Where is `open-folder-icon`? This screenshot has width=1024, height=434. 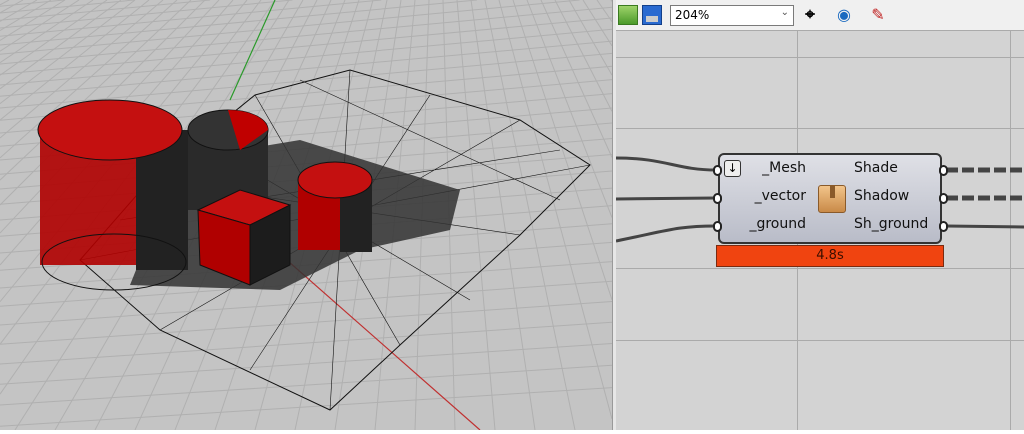 open-folder-icon is located at coordinates (628, 15).